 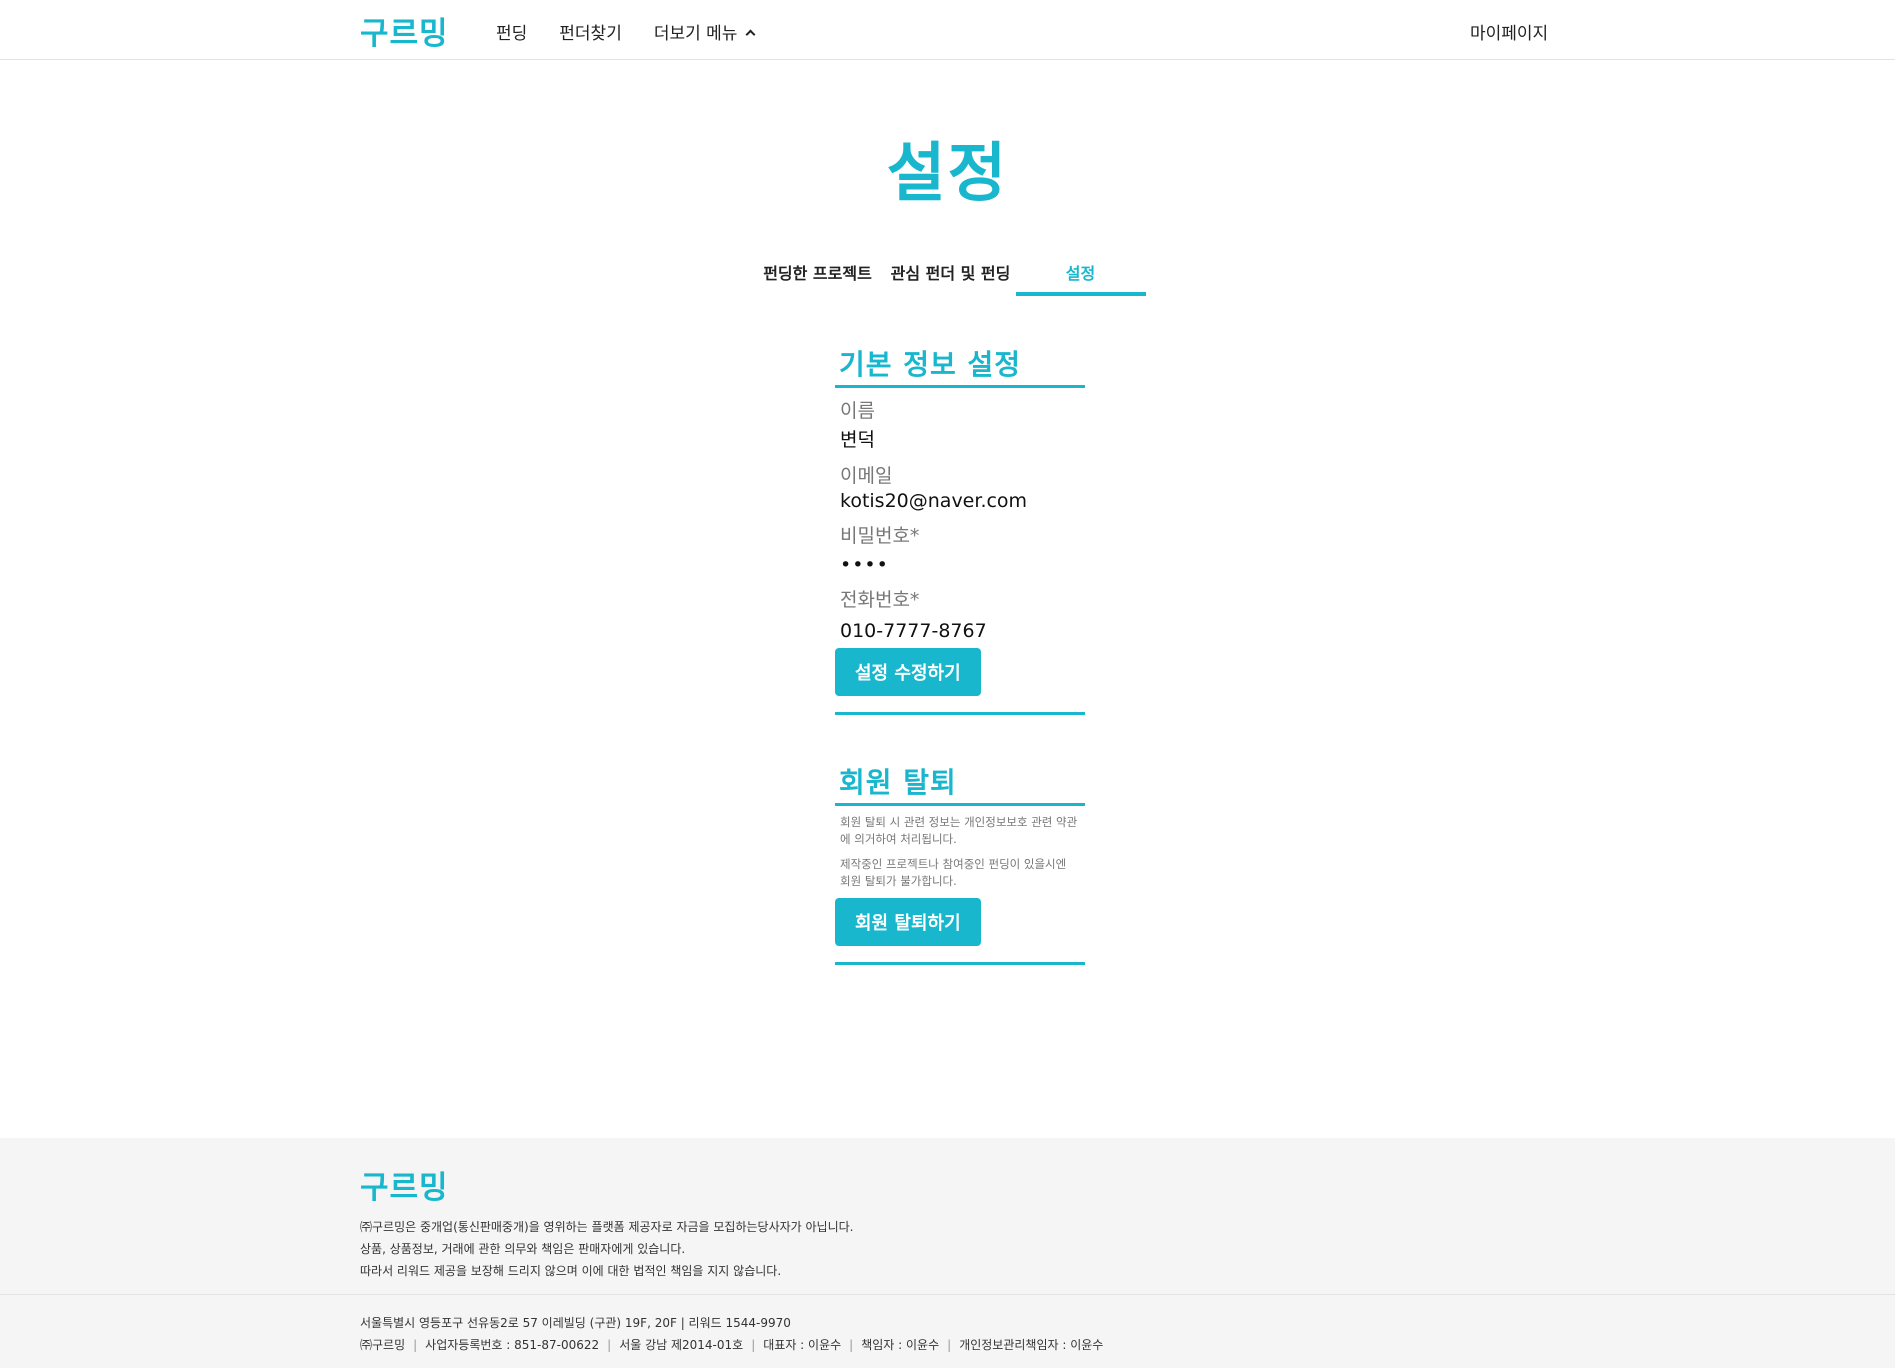 I want to click on footer-ceo: 대표자 : 이윤수, so click(x=802, y=1345).